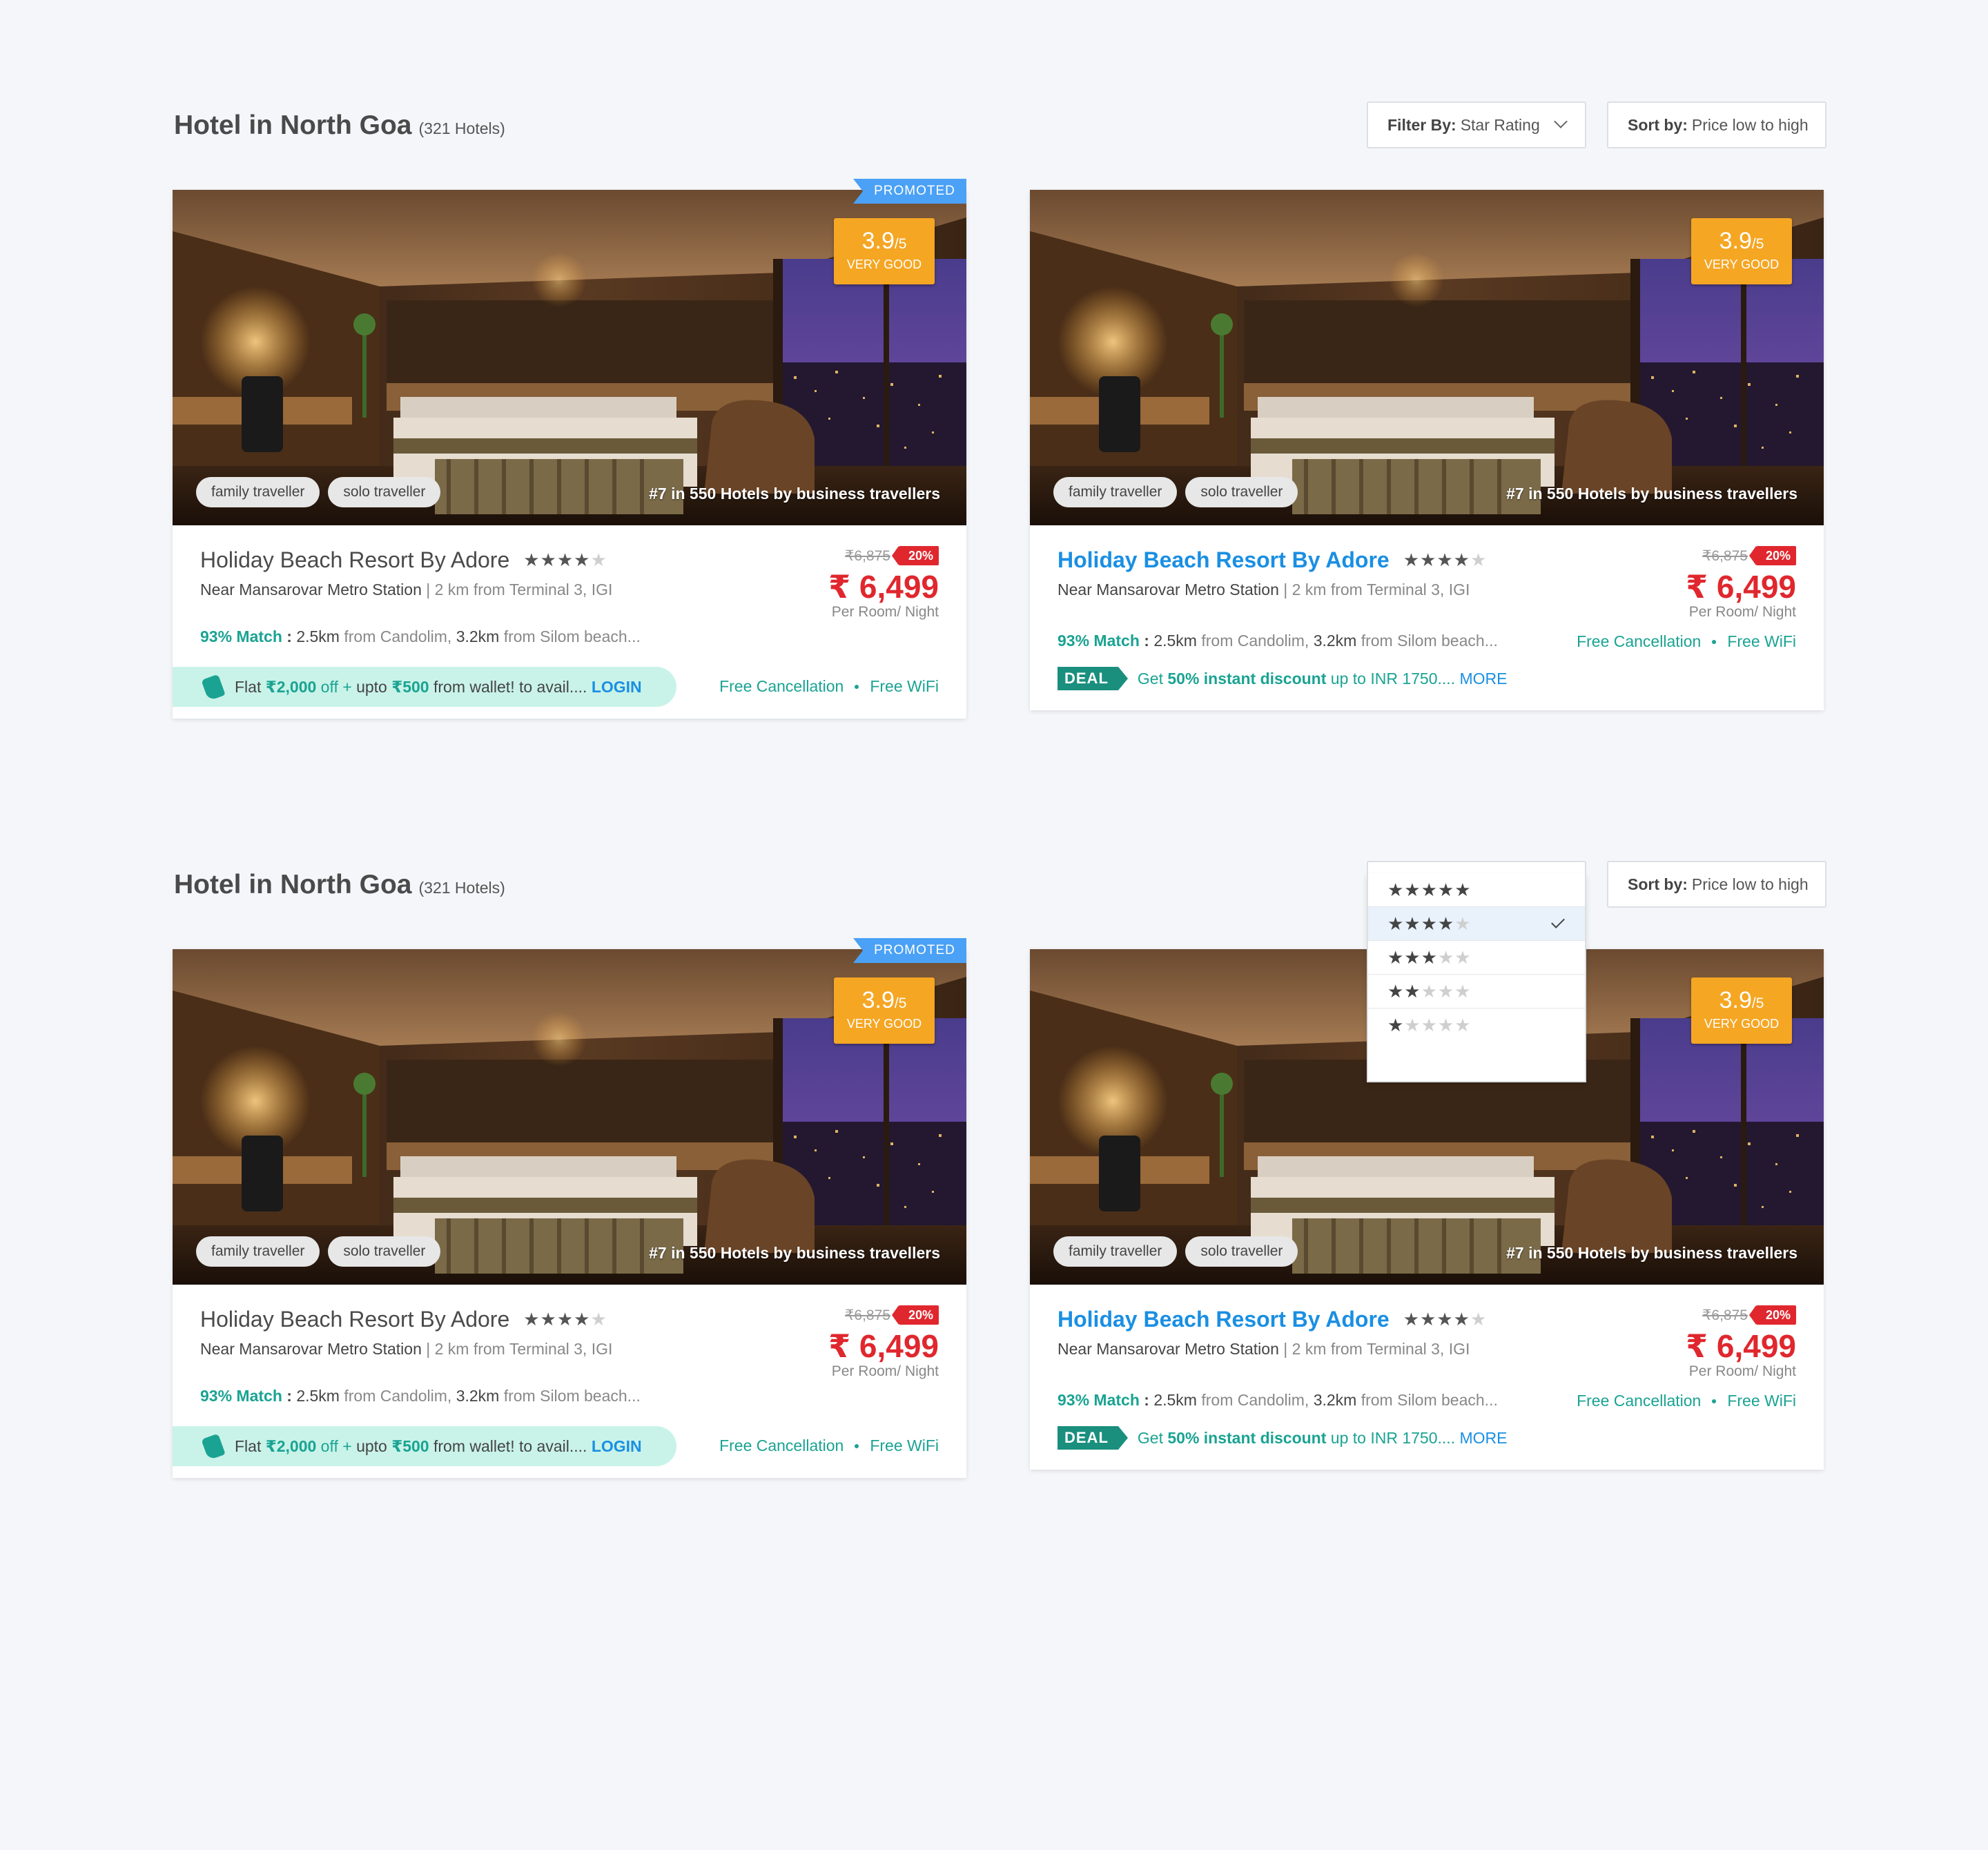  I want to click on star-option-2: ★★ ★★★, so click(1476, 992).